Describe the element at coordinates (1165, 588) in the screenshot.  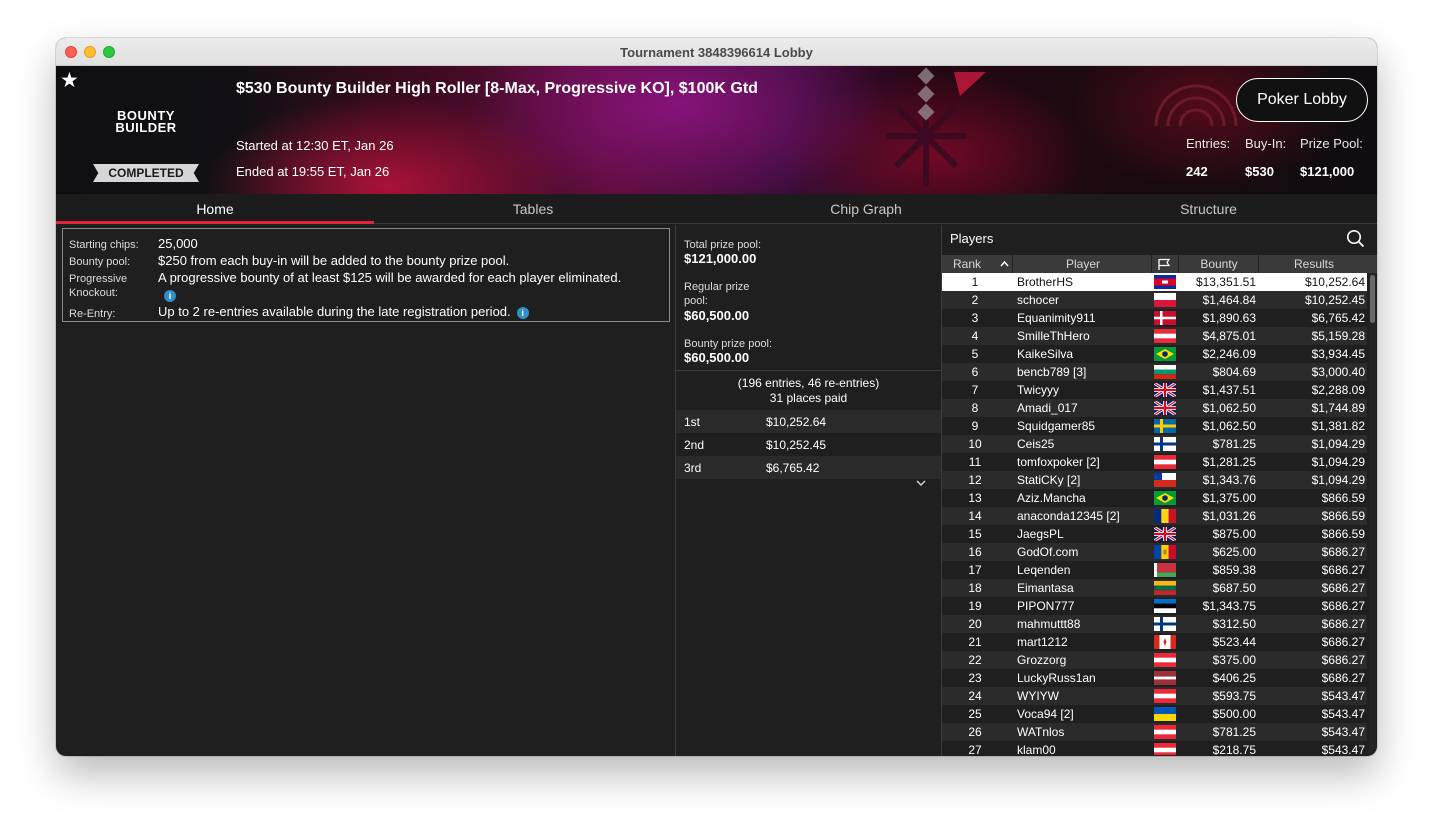
I see `lithuania-flag-icon` at that location.